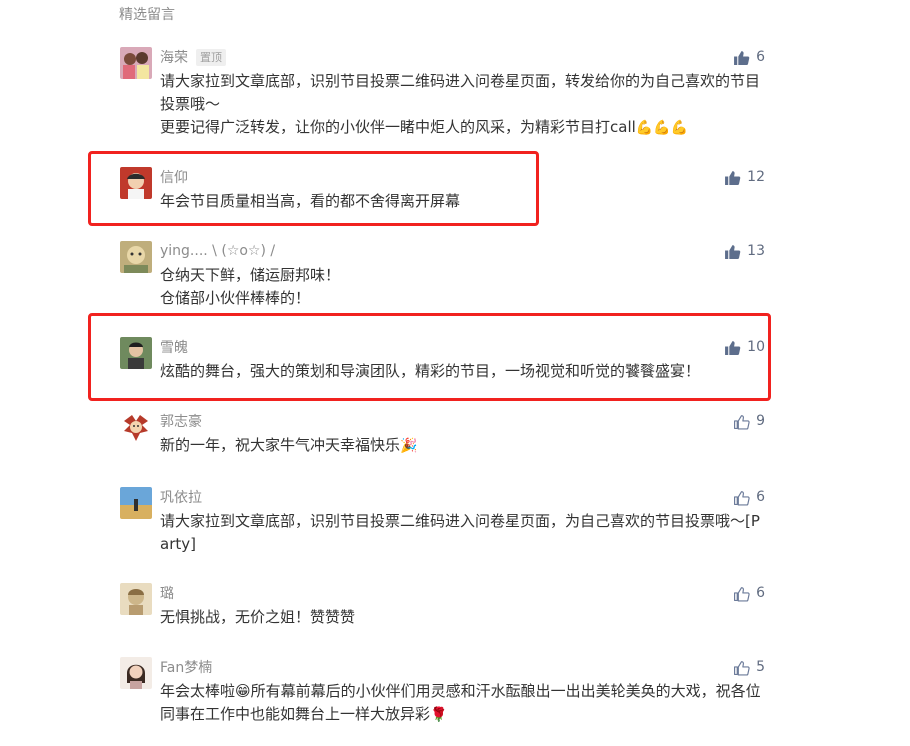  What do you see at coordinates (439, 715) in the screenshot?
I see `rose-emoji-icon: 🌹` at bounding box center [439, 715].